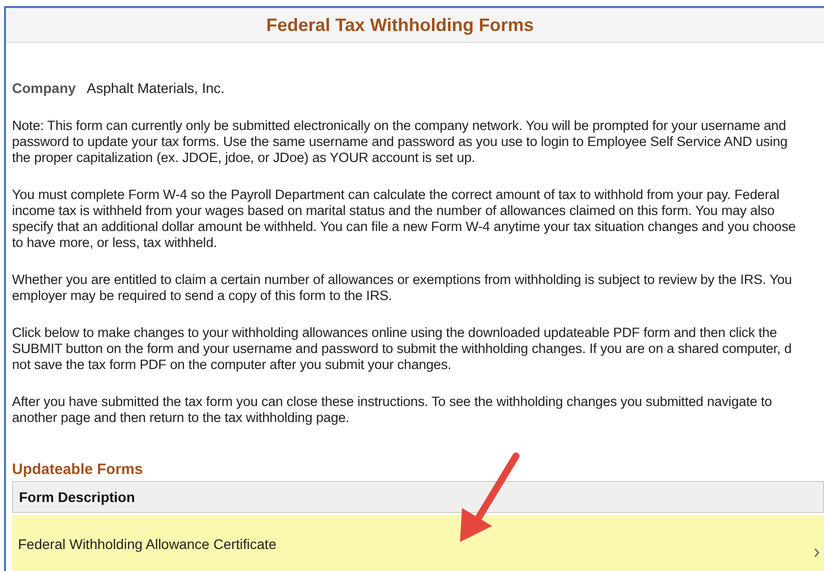 The height and width of the screenshot is (571, 824). Describe the element at coordinates (402, 288) in the screenshot. I see `instruction-paragraph: Whether you are entitled to claim a certain number of allowances or exemptions from withholding is subject to review by the IRS. You employer may be required to send a copy of this form to the IRS.` at that location.